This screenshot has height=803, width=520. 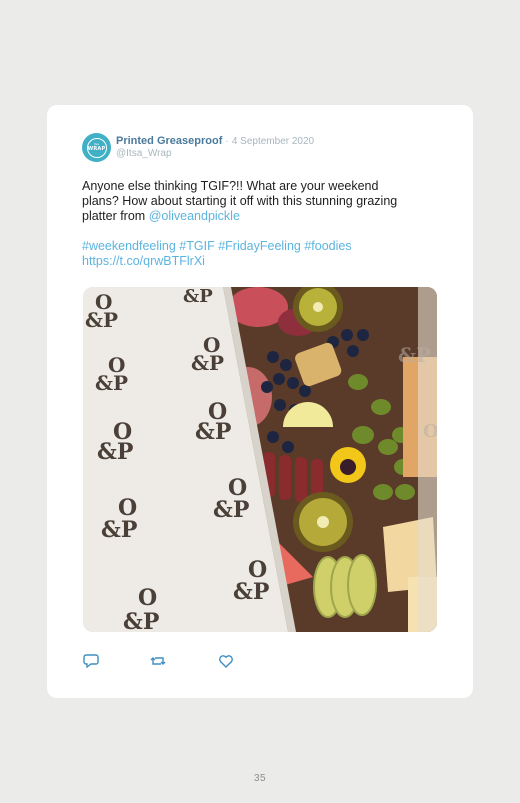 I want to click on avatar: itsa WRAP, so click(x=96, y=147).